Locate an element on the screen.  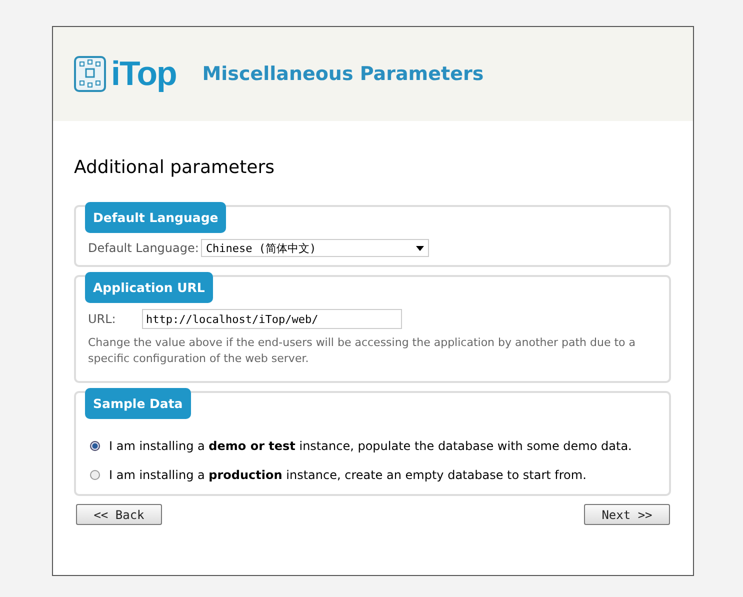
page-title: Miscellaneous Parameters is located at coordinates (343, 74).